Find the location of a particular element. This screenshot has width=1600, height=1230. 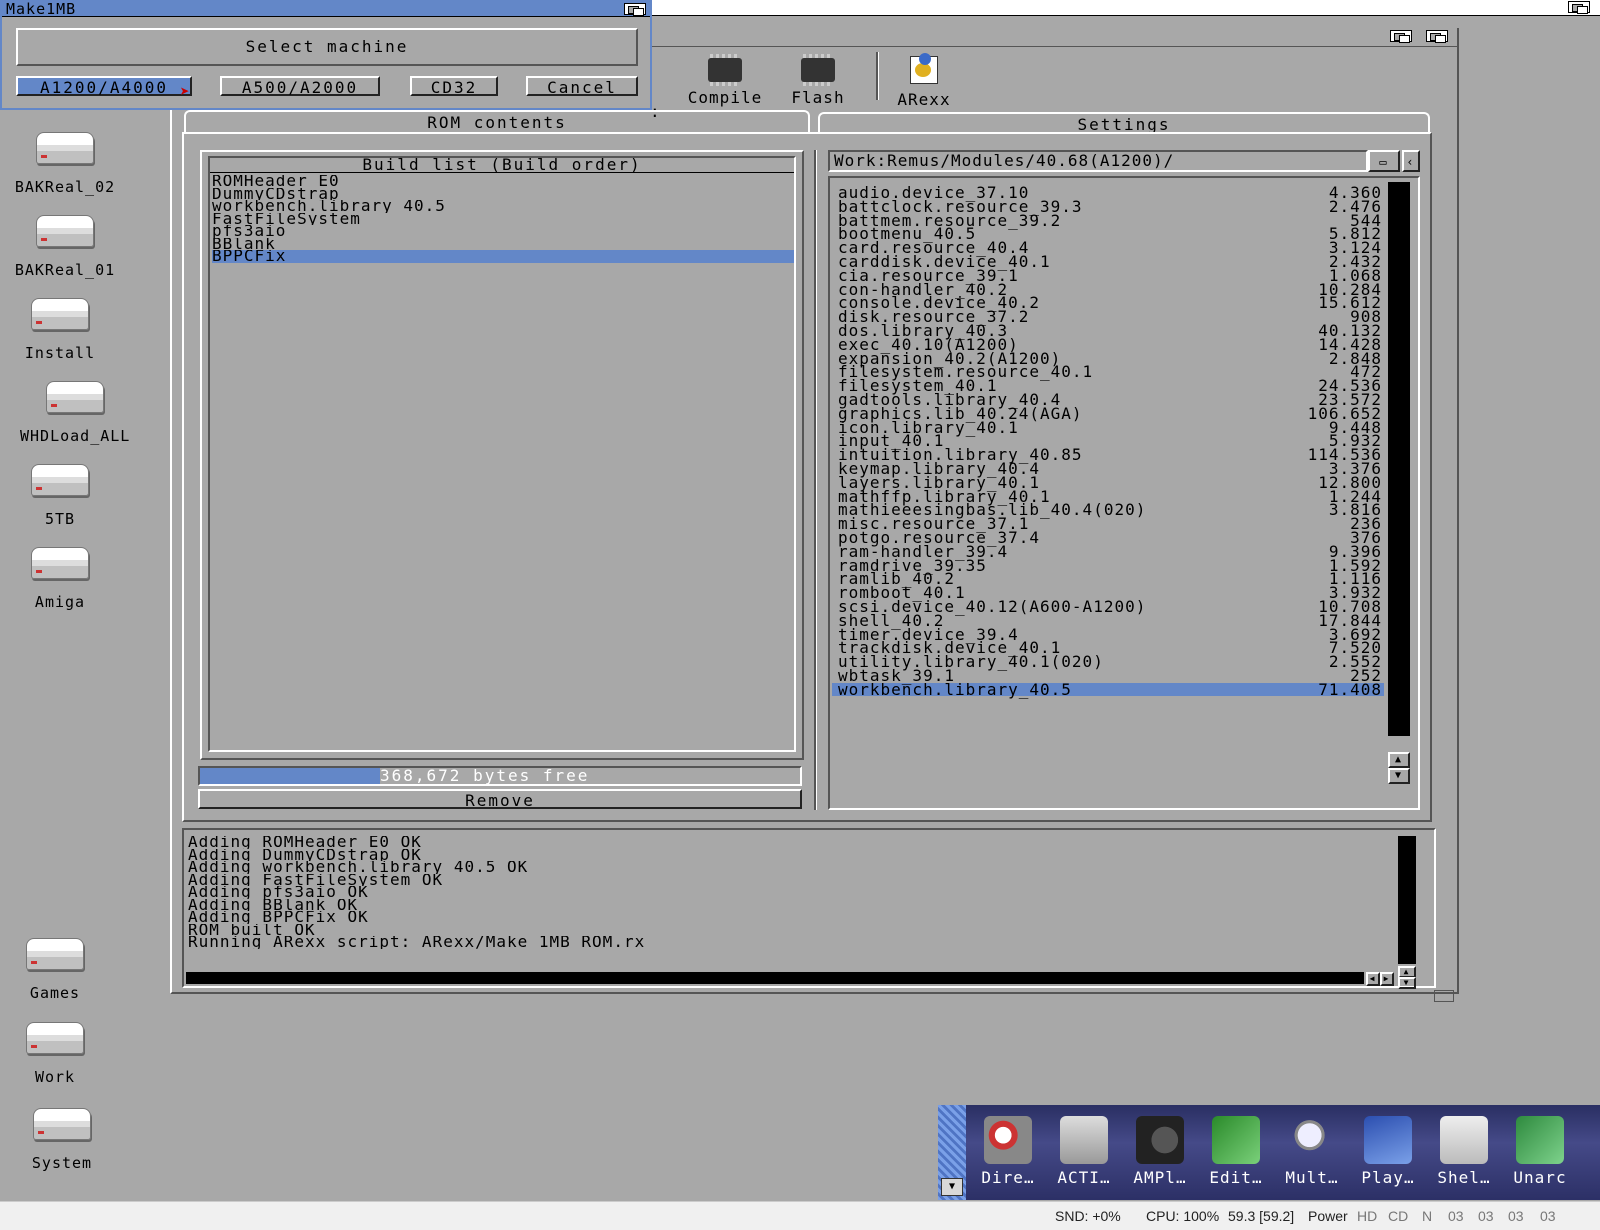

remove-button: Remove is located at coordinates (500, 799).